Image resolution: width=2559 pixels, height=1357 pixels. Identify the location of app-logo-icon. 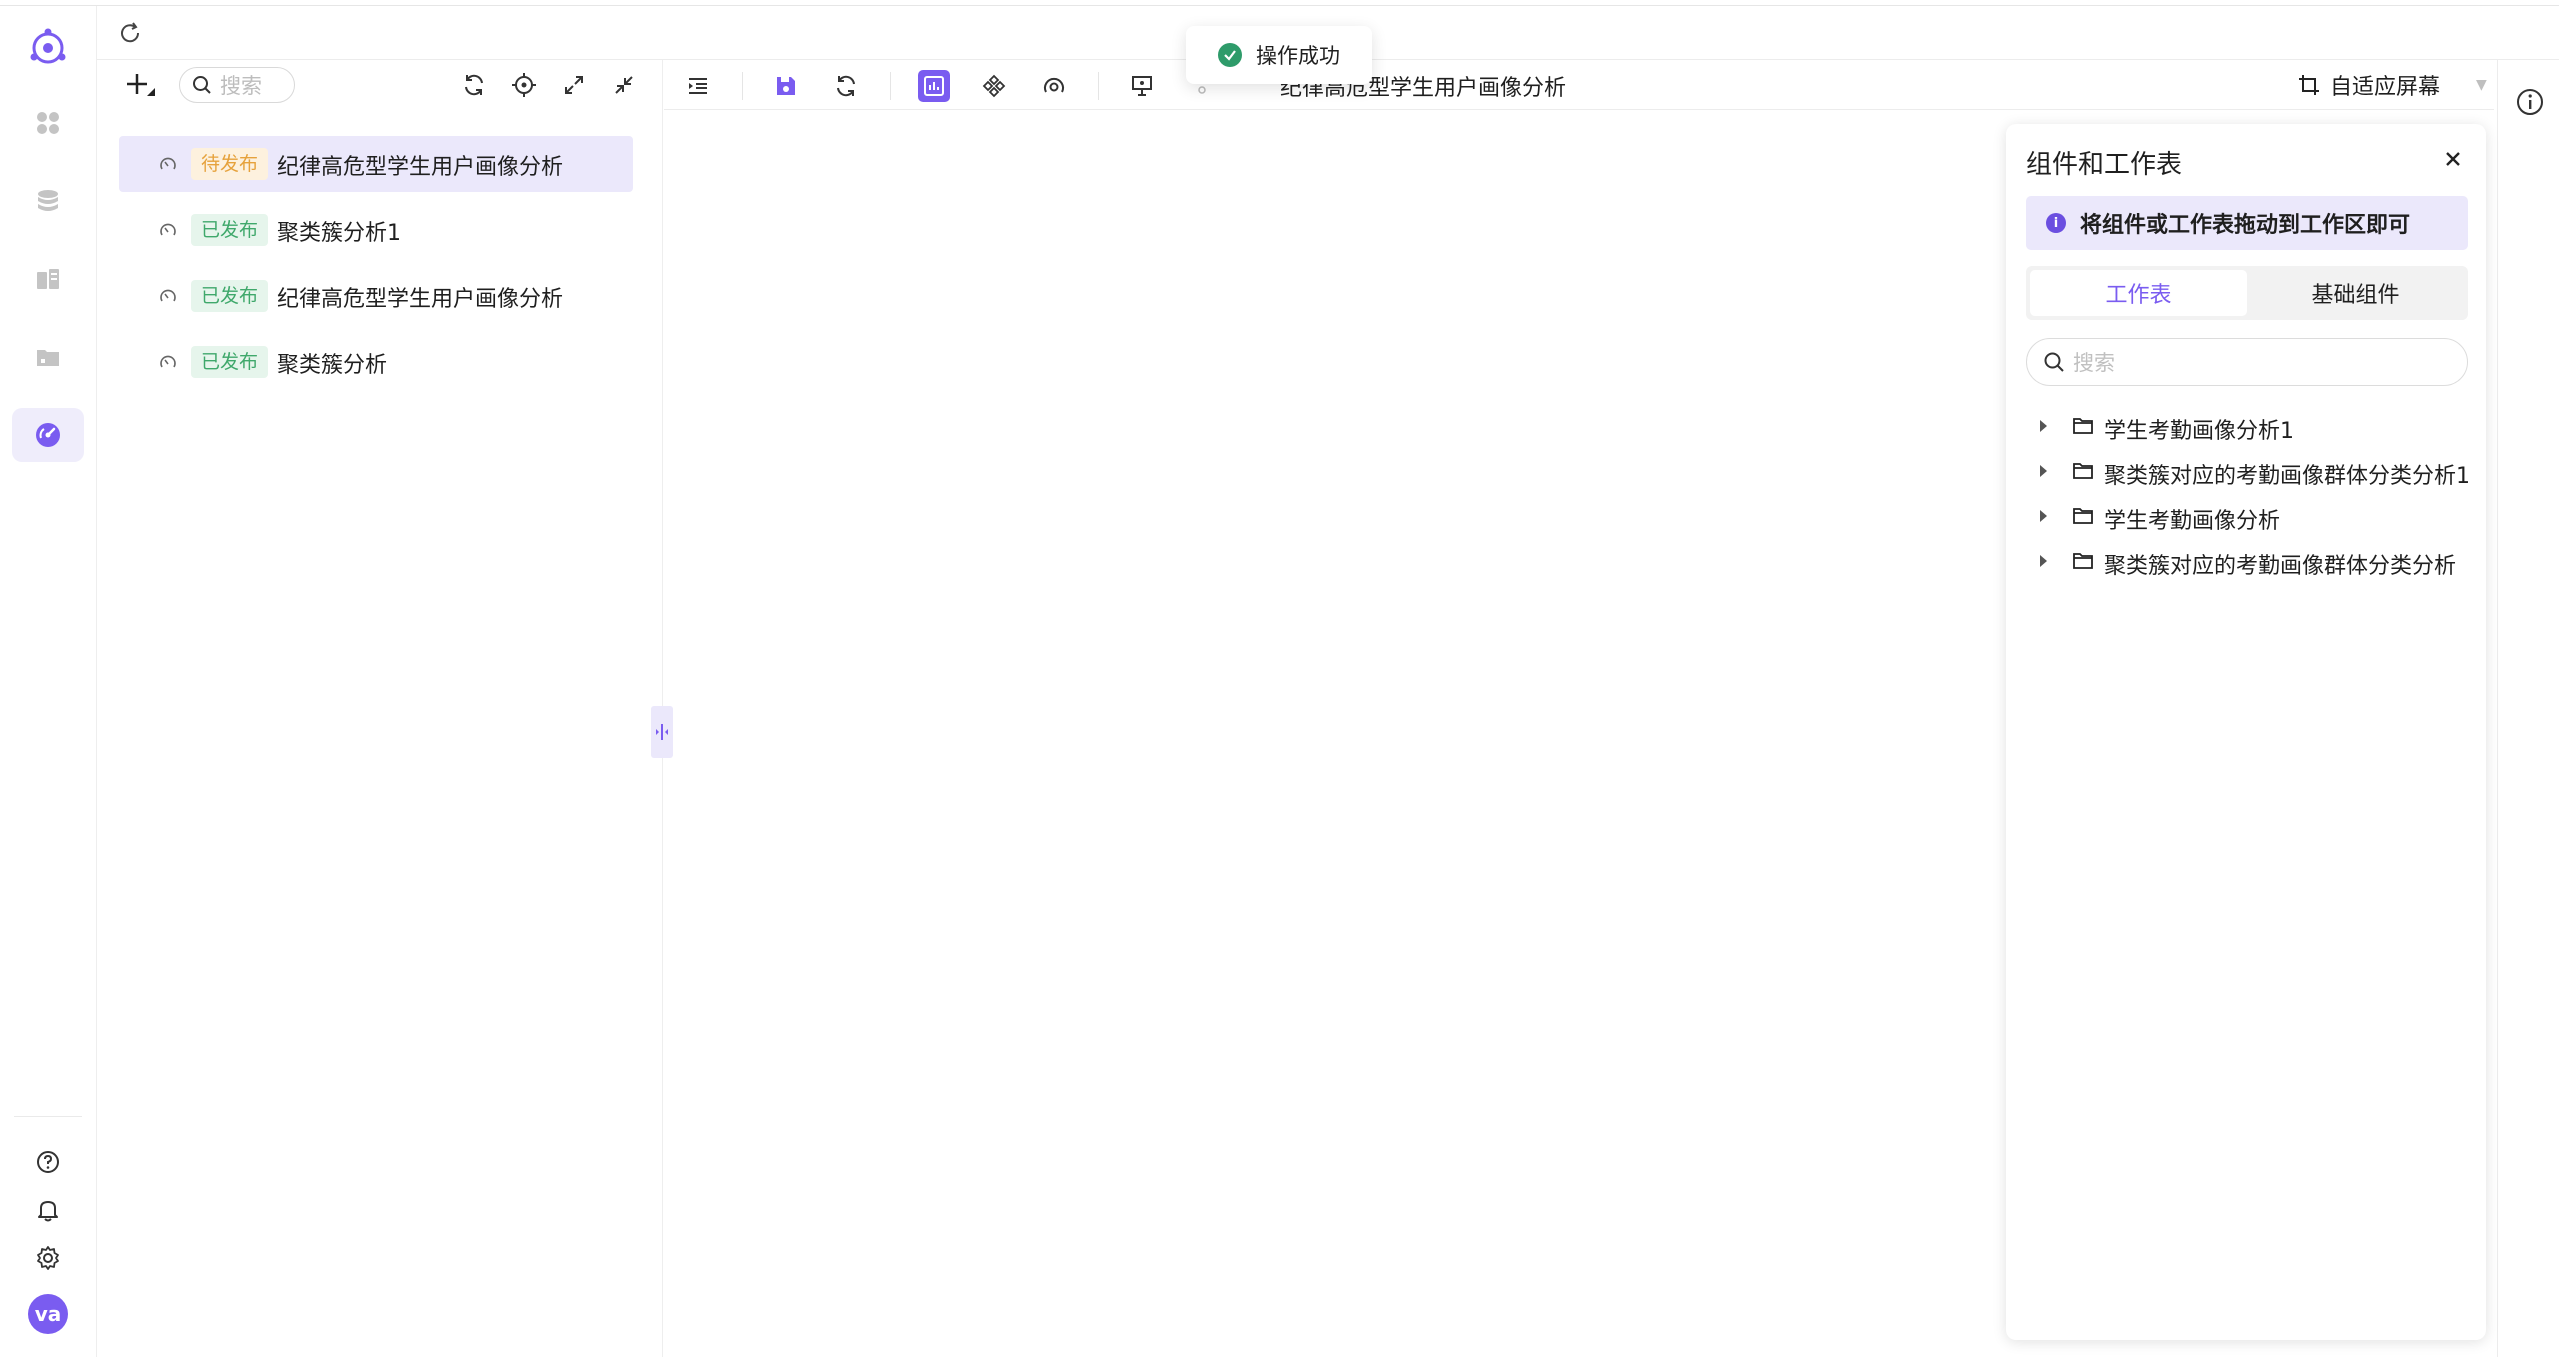
(48, 48).